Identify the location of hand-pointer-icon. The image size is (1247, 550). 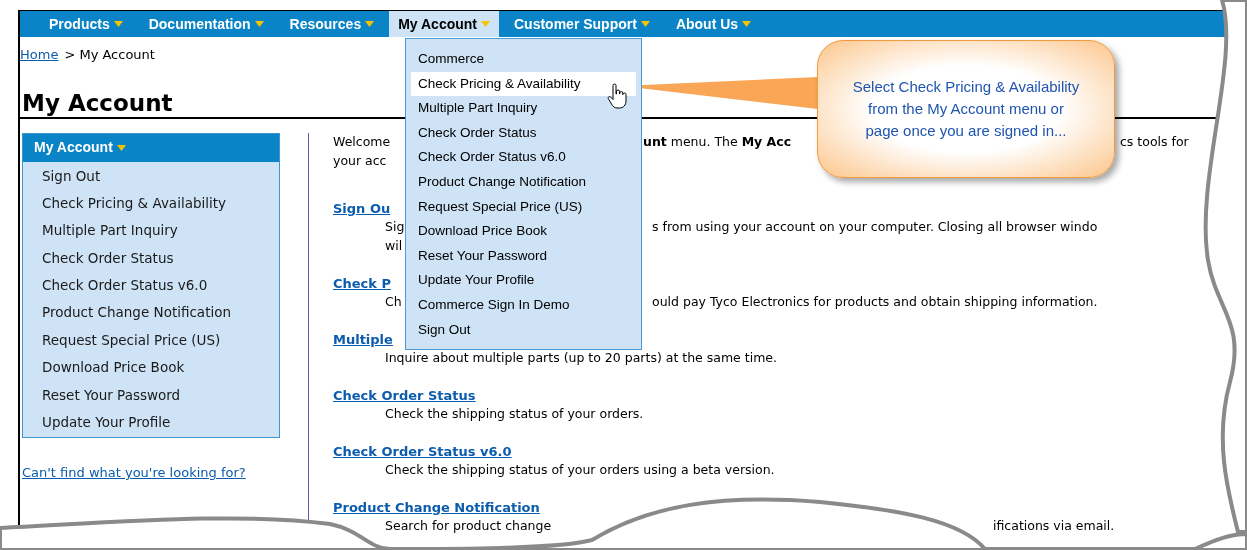
(617, 96).